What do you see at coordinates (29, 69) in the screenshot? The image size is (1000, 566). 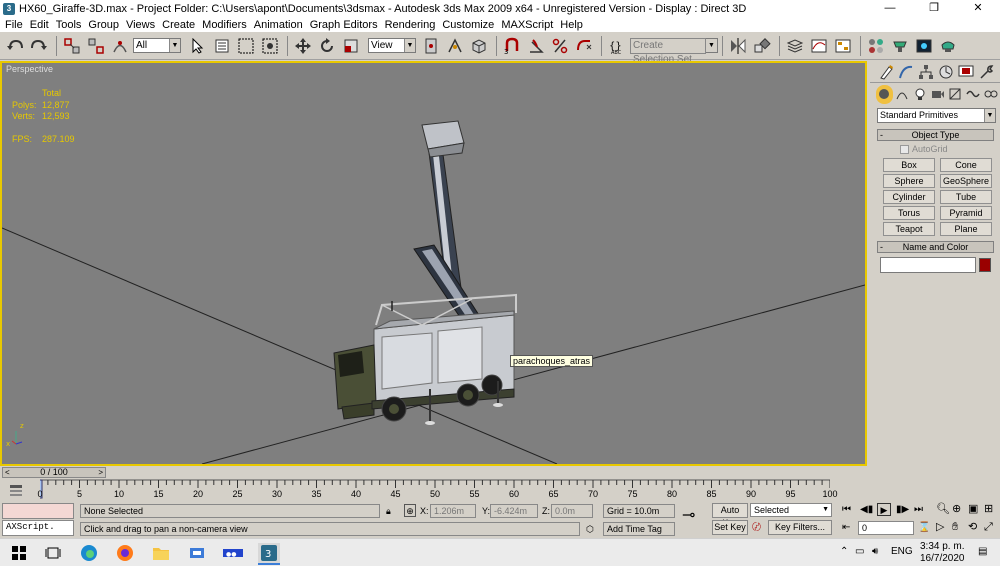 I see `viewport-label: Perspective` at bounding box center [29, 69].